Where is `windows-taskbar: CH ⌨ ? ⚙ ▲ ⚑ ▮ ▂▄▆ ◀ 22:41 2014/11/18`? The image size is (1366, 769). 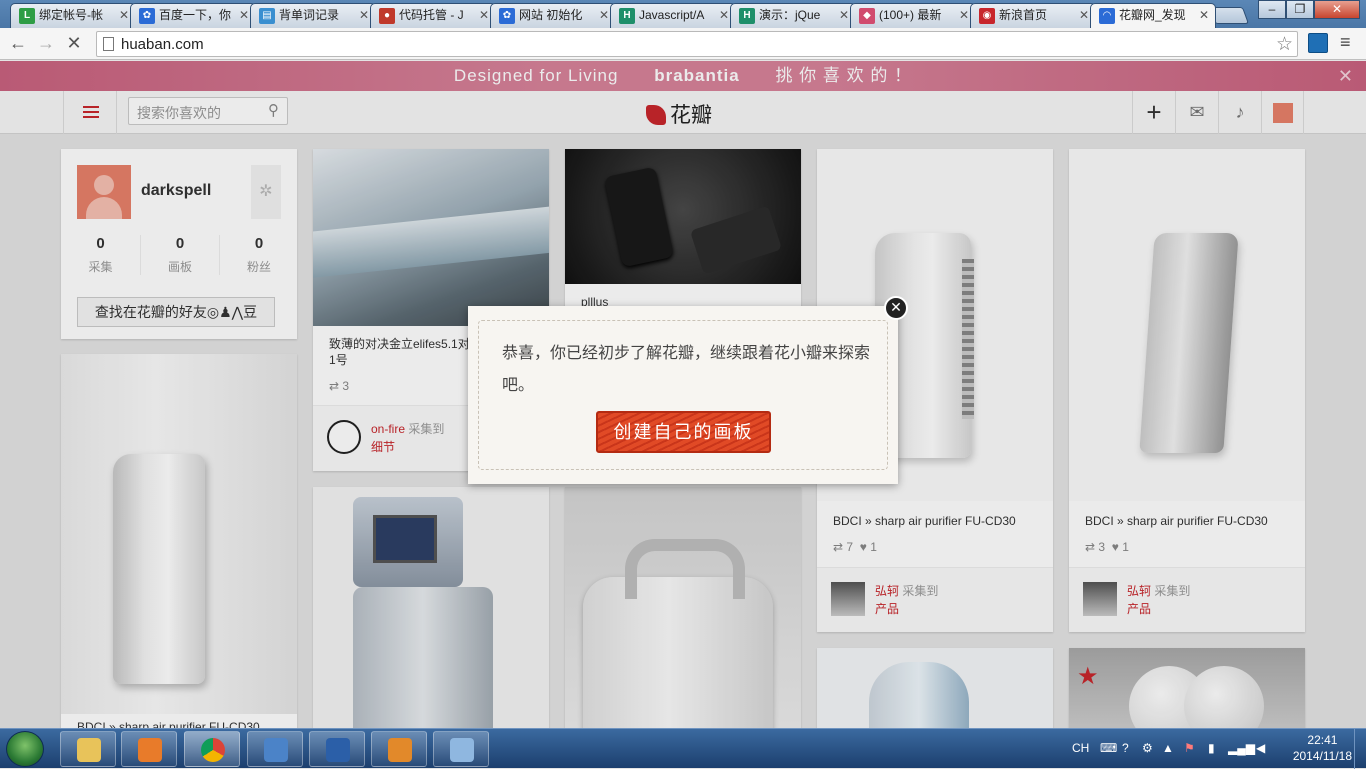
windows-taskbar: CH ⌨ ? ⚙ ▲ ⚑ ▮ ▂▄▆ ◀ 22:41 2014/11/18 is located at coordinates (683, 748).